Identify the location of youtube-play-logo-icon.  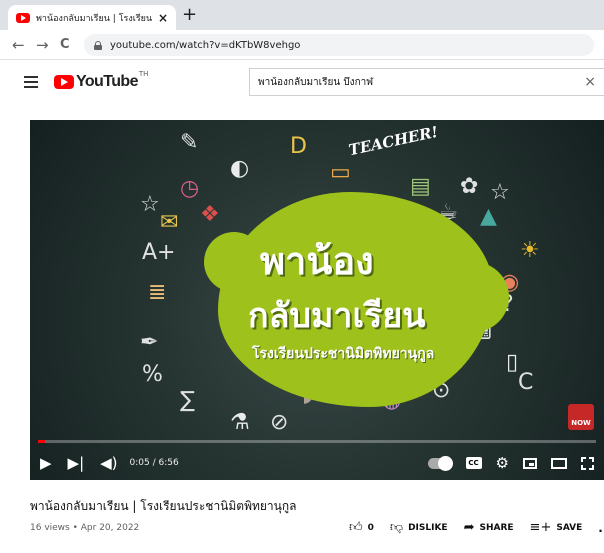
(64, 82).